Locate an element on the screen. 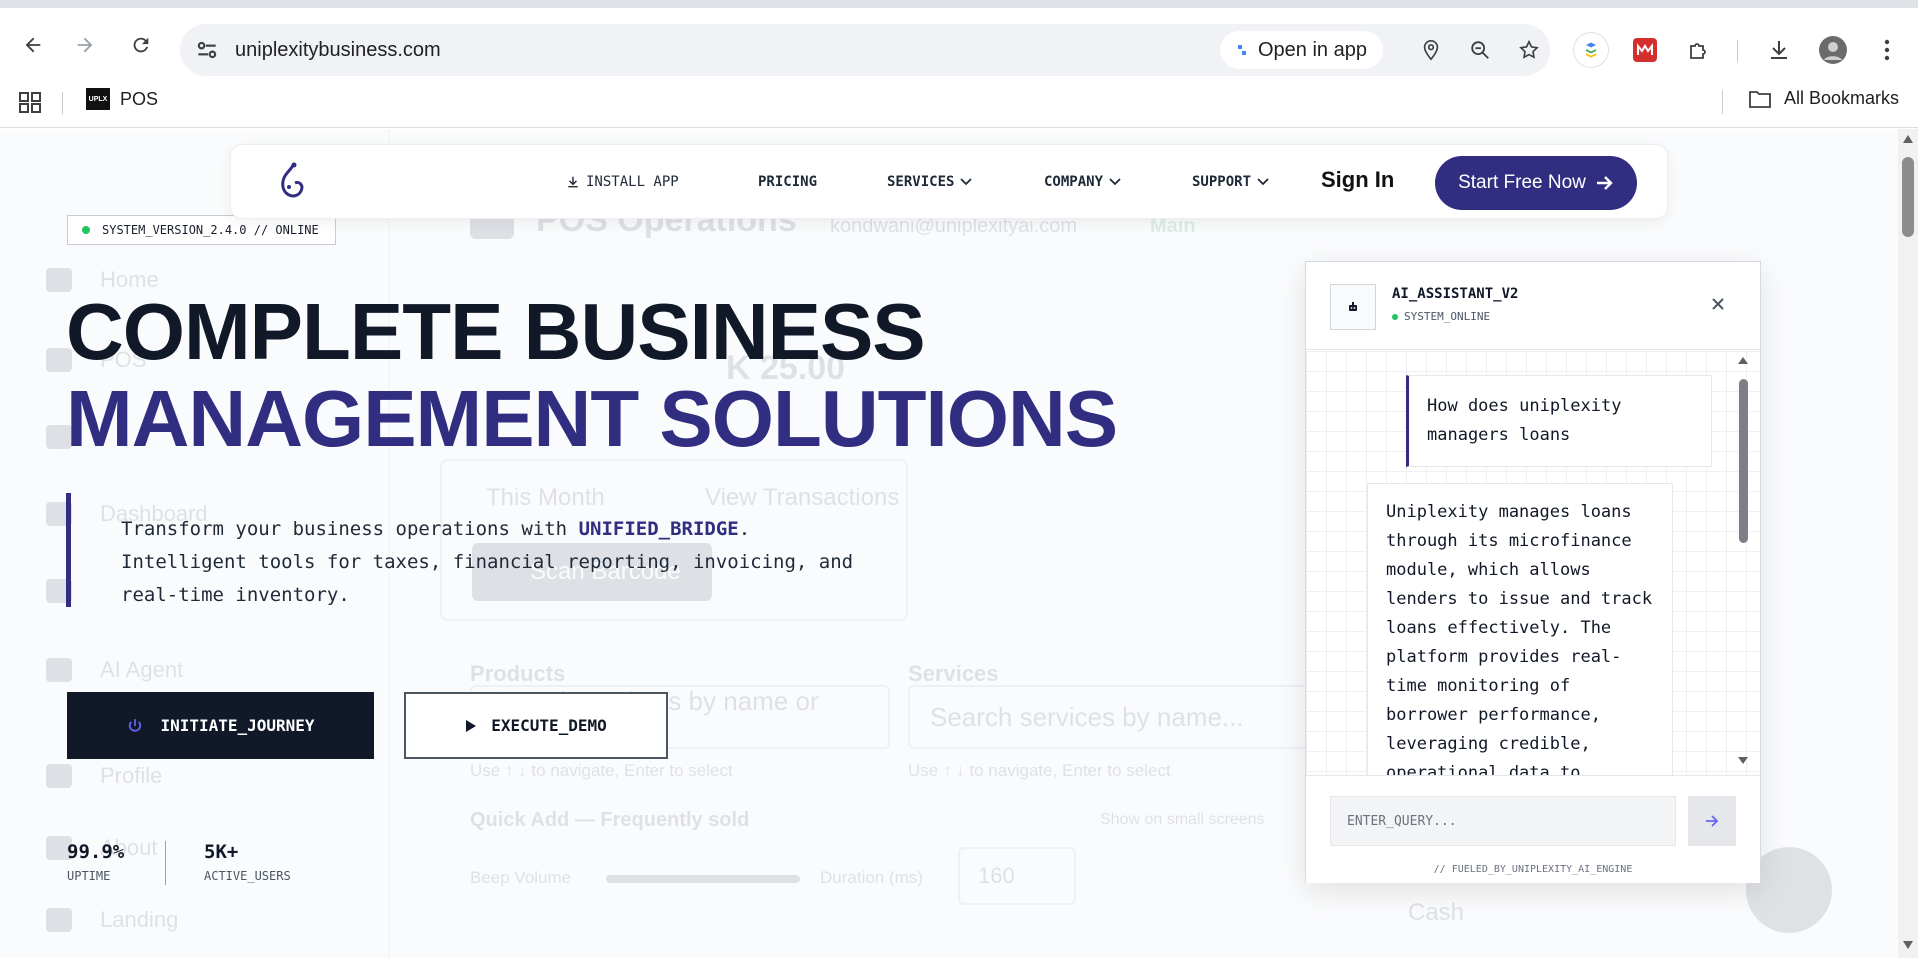 The image size is (1918, 958). send-arrow-icon is located at coordinates (1712, 821).